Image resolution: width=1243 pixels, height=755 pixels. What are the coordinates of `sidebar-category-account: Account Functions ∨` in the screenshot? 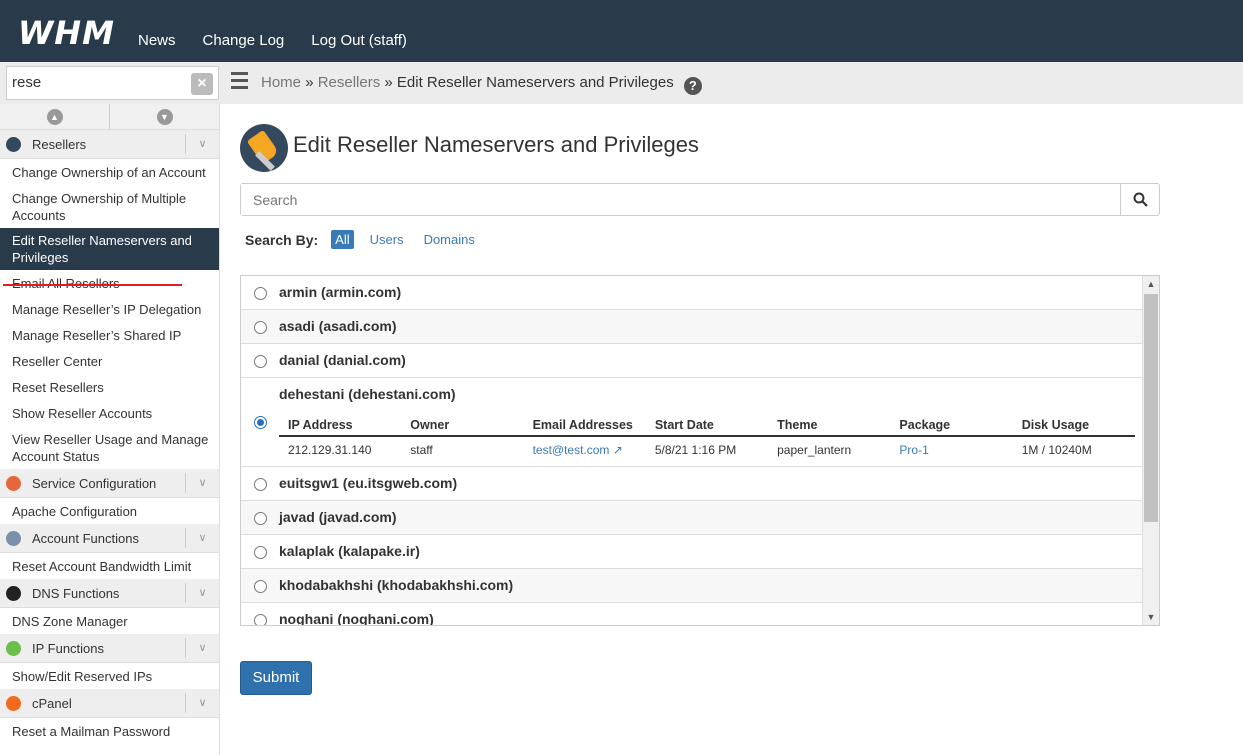 It's located at (109, 538).